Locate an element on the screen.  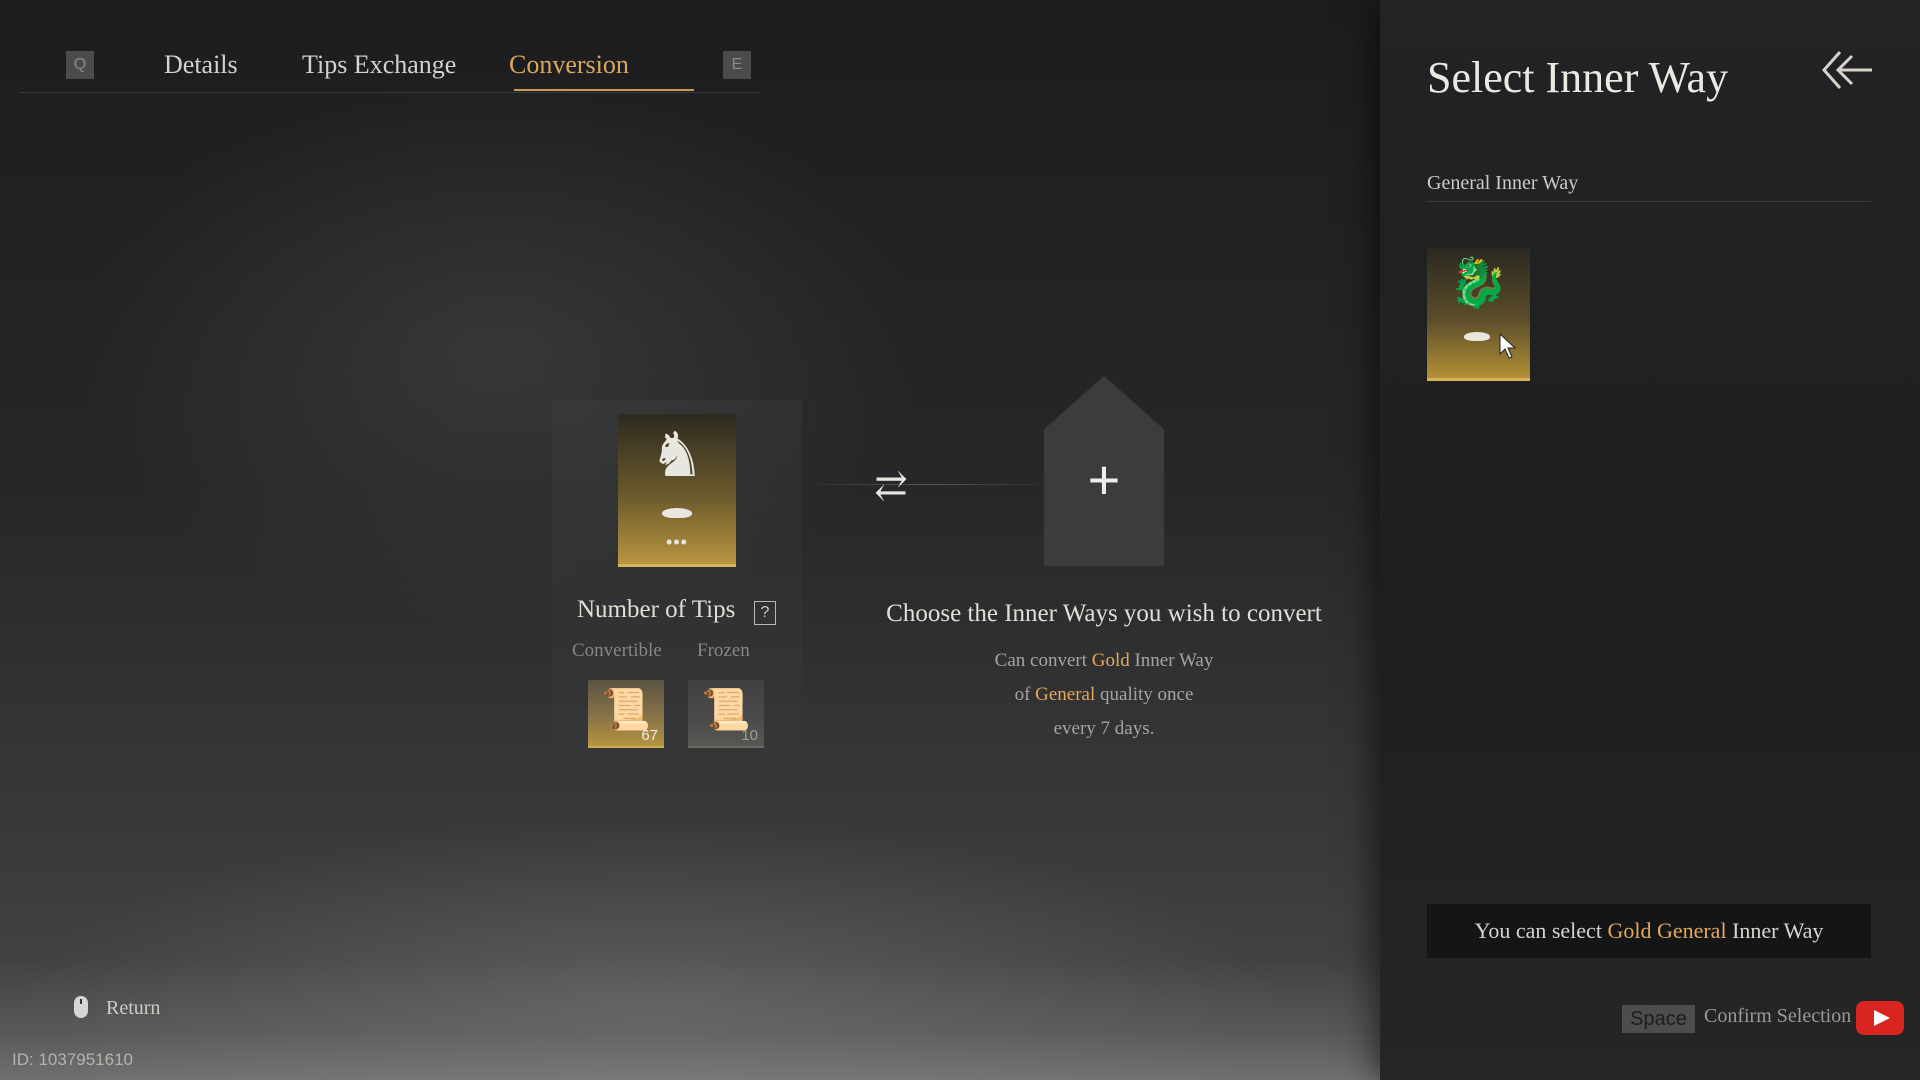
dragon-icon: 🐉 is located at coordinates (1478, 283).